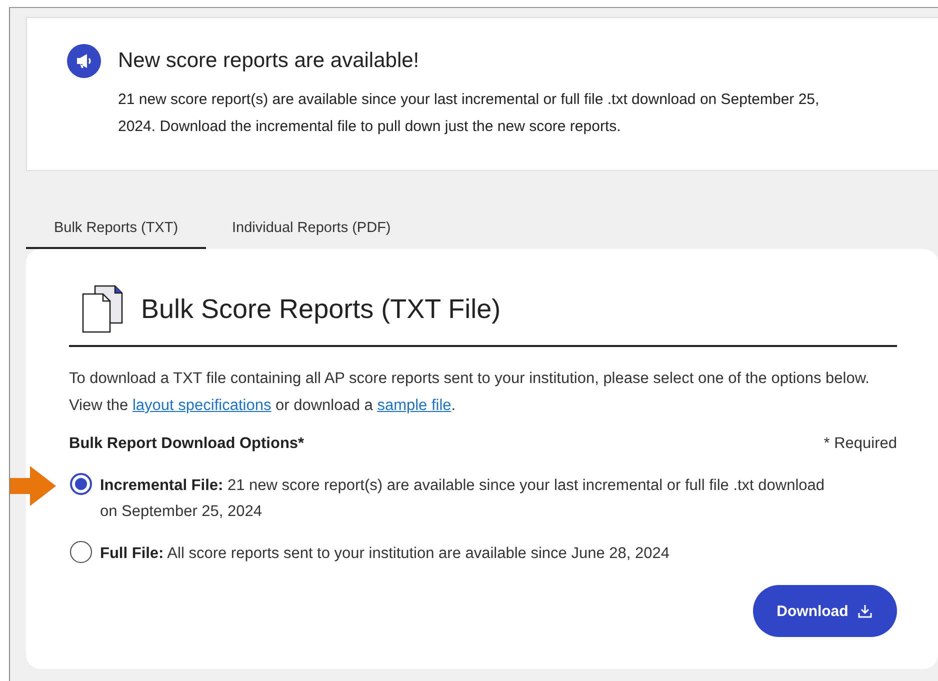 The height and width of the screenshot is (681, 938). I want to click on options-label: Bulk Report Download Options*, so click(186, 444).